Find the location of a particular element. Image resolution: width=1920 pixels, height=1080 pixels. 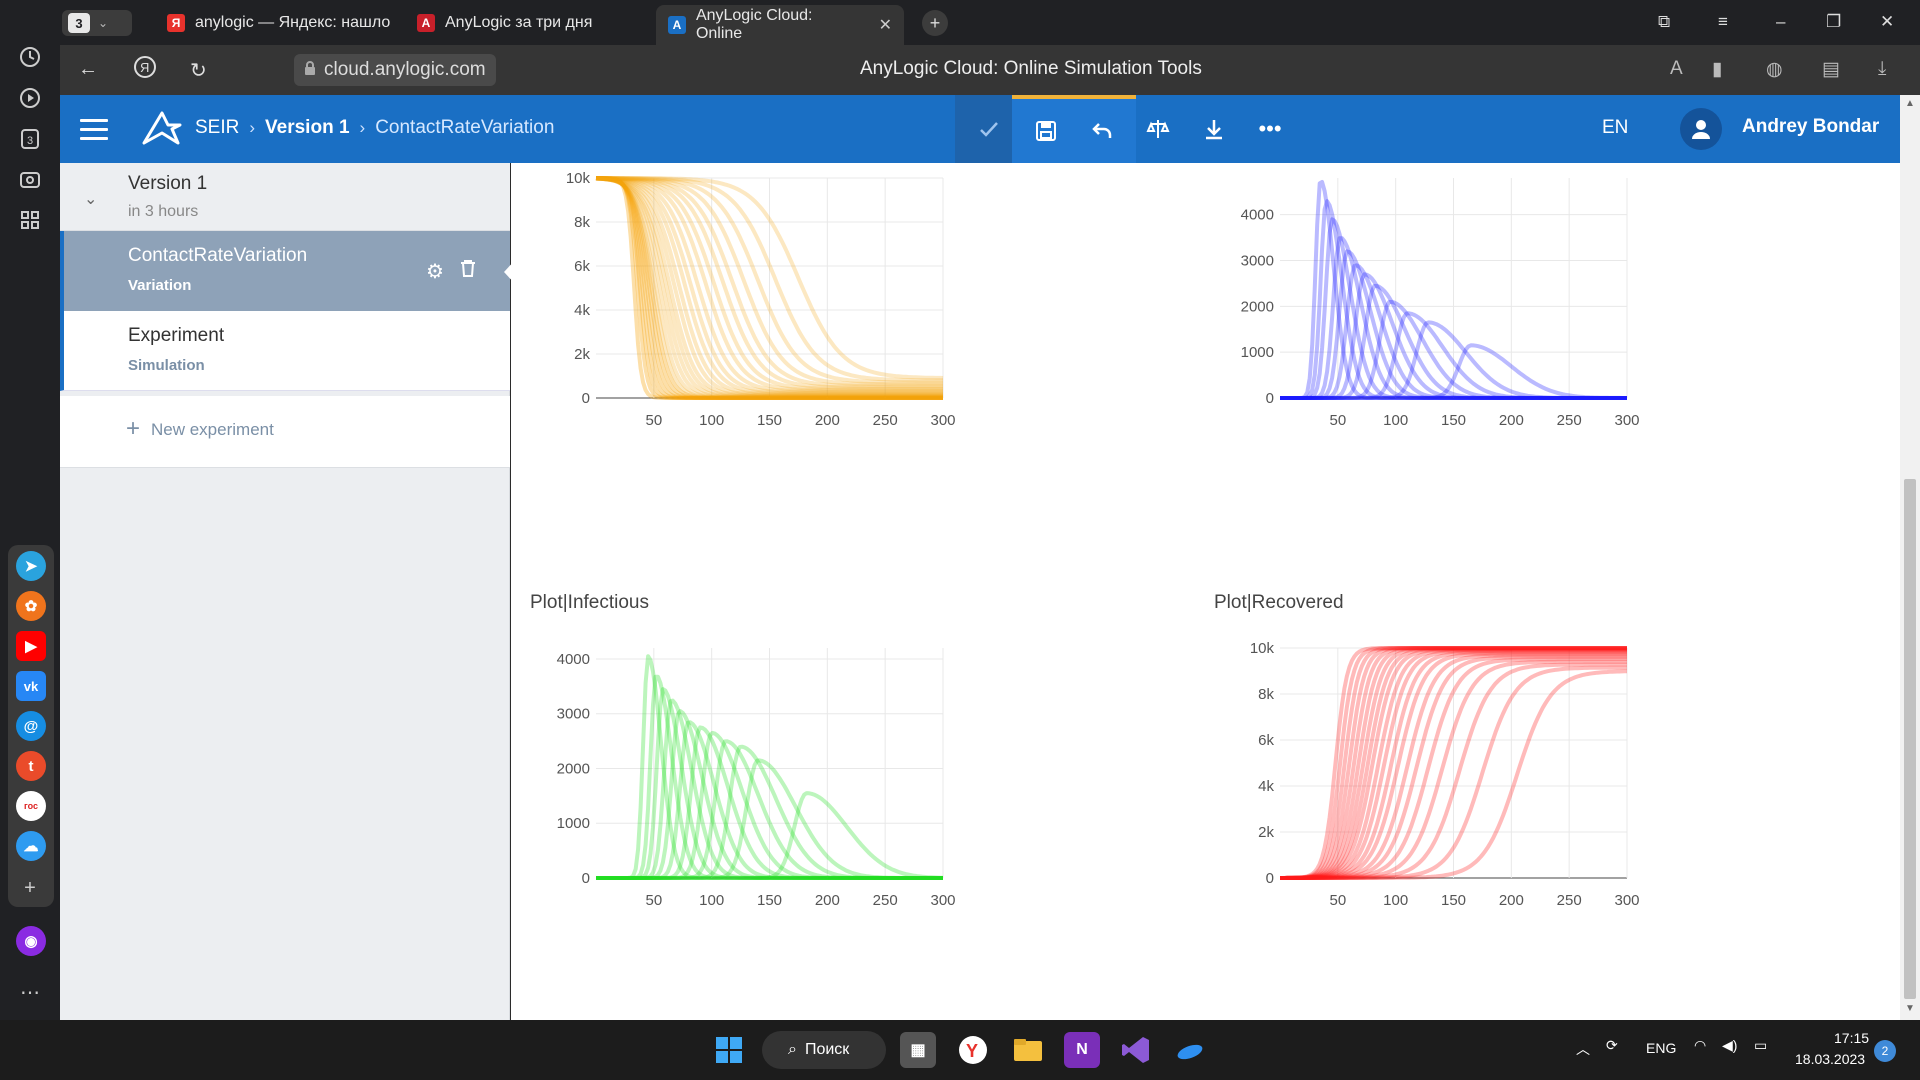

input-language: ENG is located at coordinates (1661, 1048).